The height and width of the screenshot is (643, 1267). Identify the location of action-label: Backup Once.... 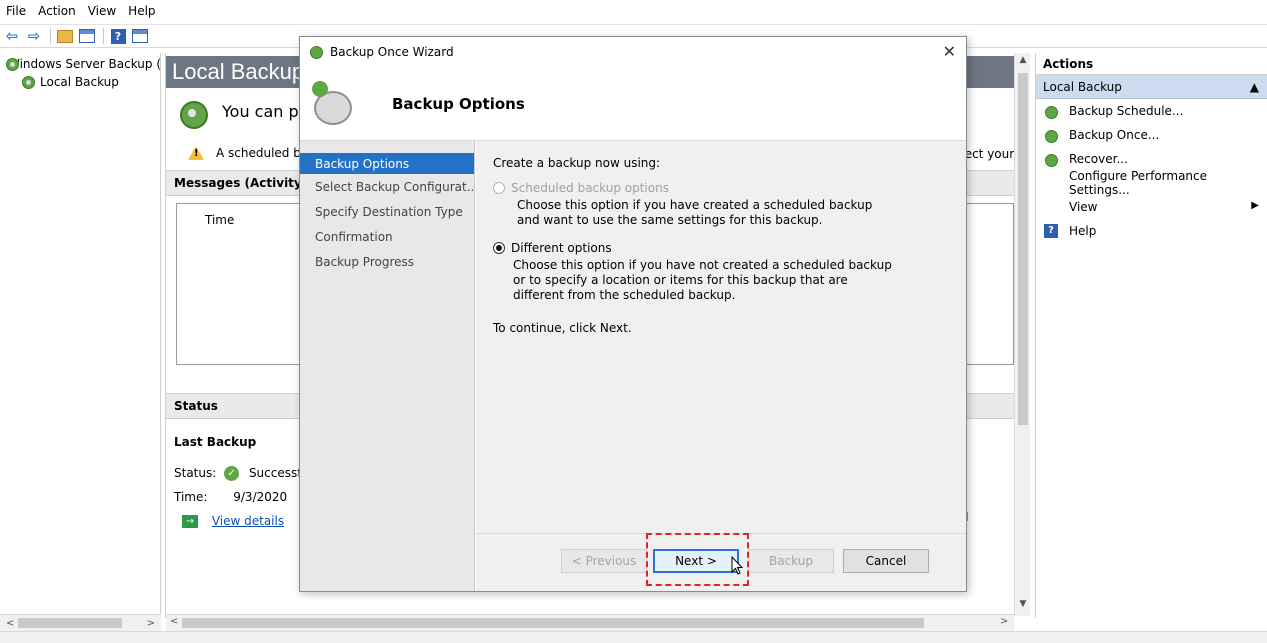
(1114, 135).